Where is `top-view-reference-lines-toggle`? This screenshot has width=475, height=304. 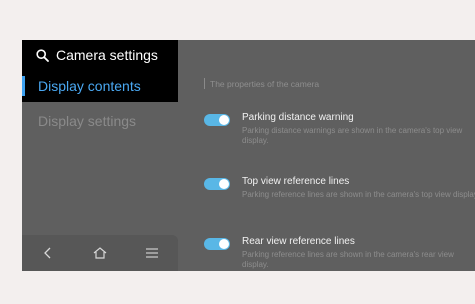 top-view-reference-lines-toggle is located at coordinates (217, 184).